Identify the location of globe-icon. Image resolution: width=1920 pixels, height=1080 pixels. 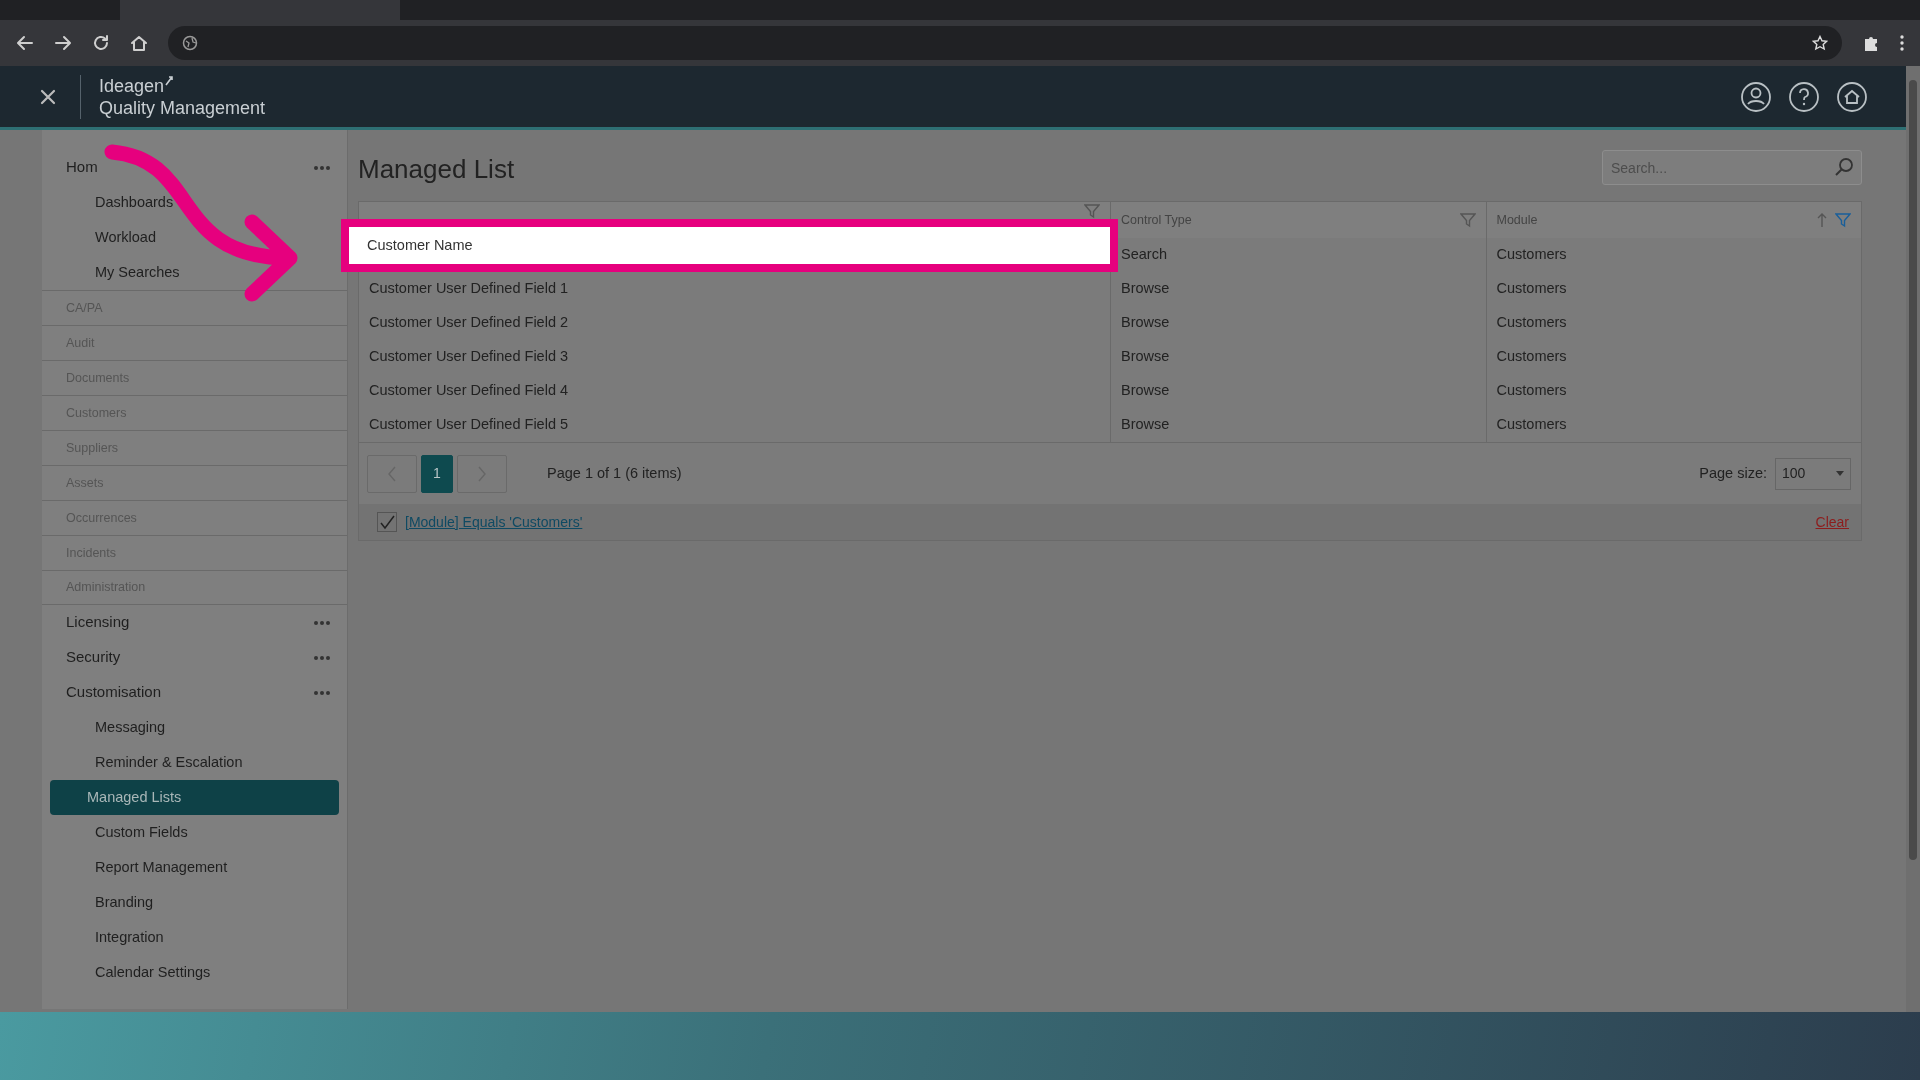
(190, 43).